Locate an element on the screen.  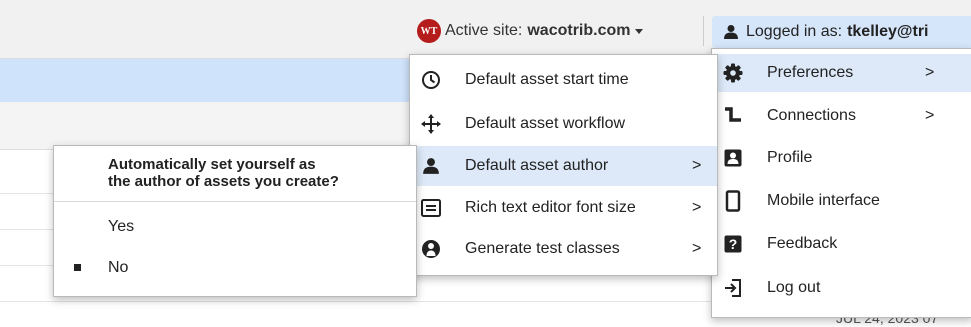
menu-item-log-out: Log out is located at coordinates (841, 288).